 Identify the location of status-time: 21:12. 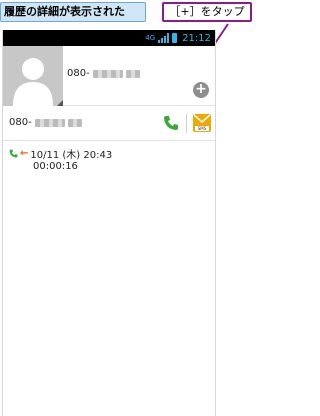
(196, 38).